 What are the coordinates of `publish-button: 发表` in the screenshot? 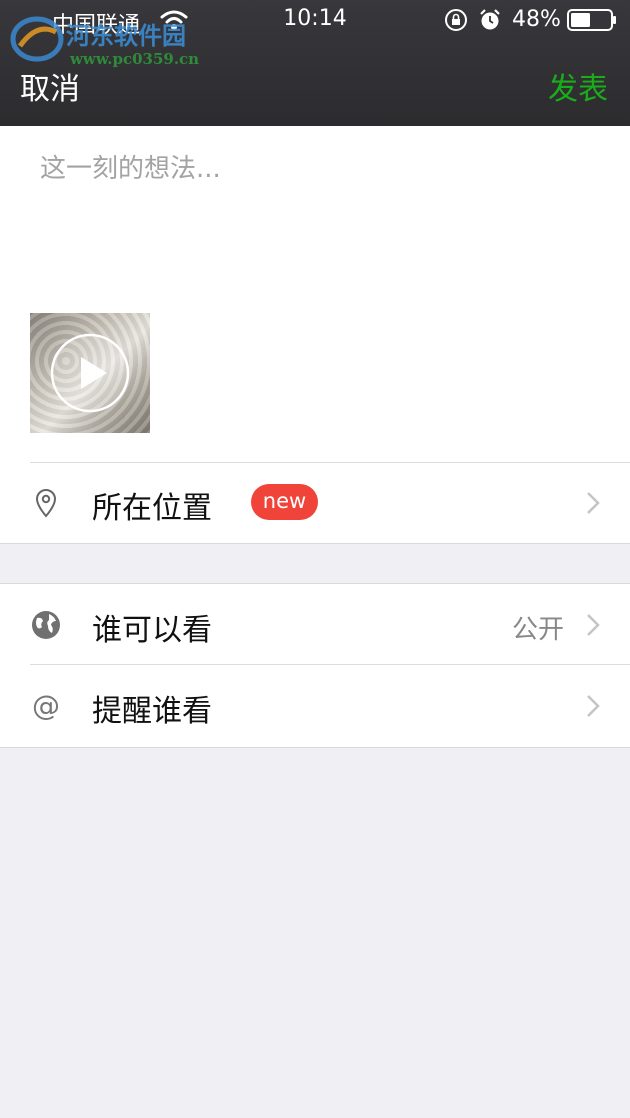 It's located at (578, 86).